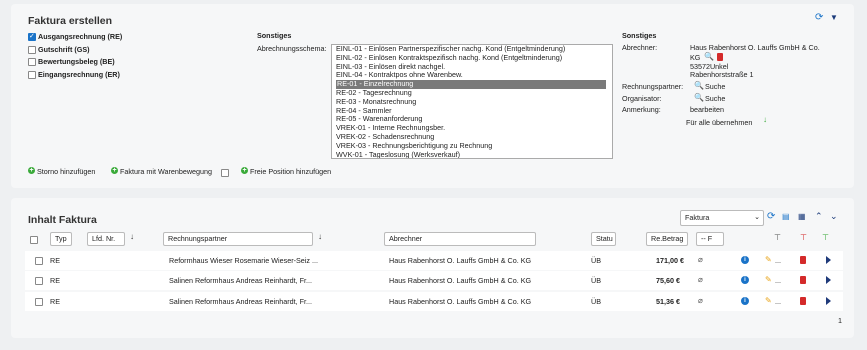 Image resolution: width=867 pixels, height=350 pixels. I want to click on warenbewegung-checkbox, so click(225, 173).